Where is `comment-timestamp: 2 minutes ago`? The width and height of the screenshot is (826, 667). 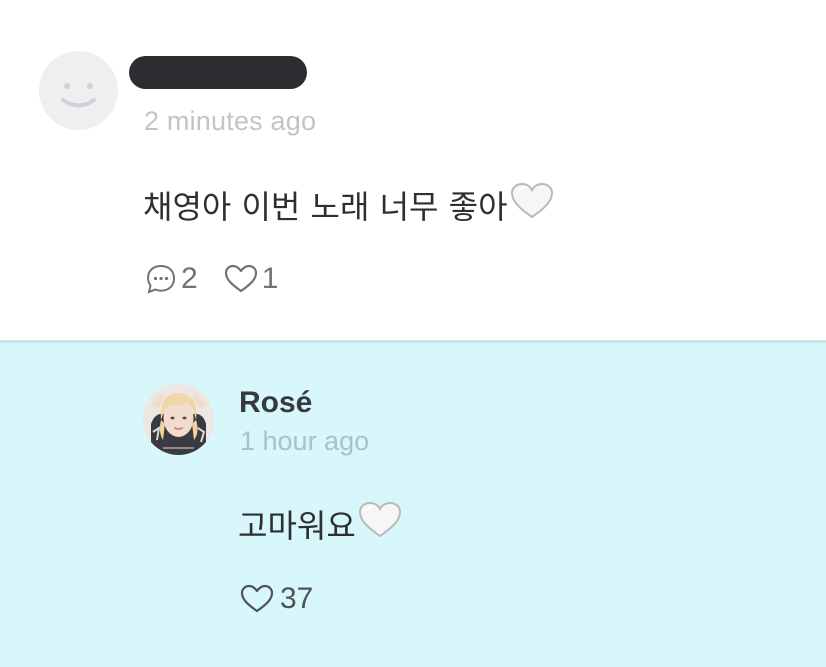
comment-timestamp: 2 minutes ago is located at coordinates (230, 121).